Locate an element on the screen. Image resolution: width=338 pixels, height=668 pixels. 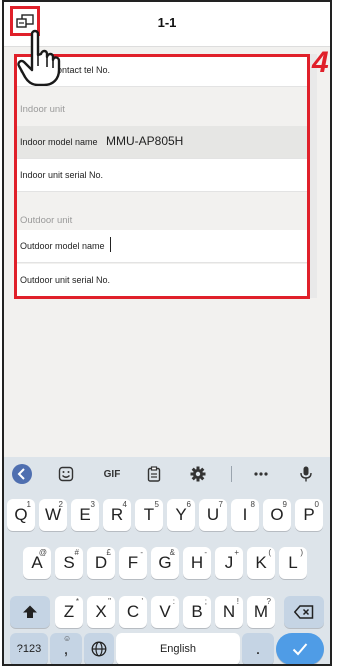
key-label: Z is located at coordinates (69, 611).